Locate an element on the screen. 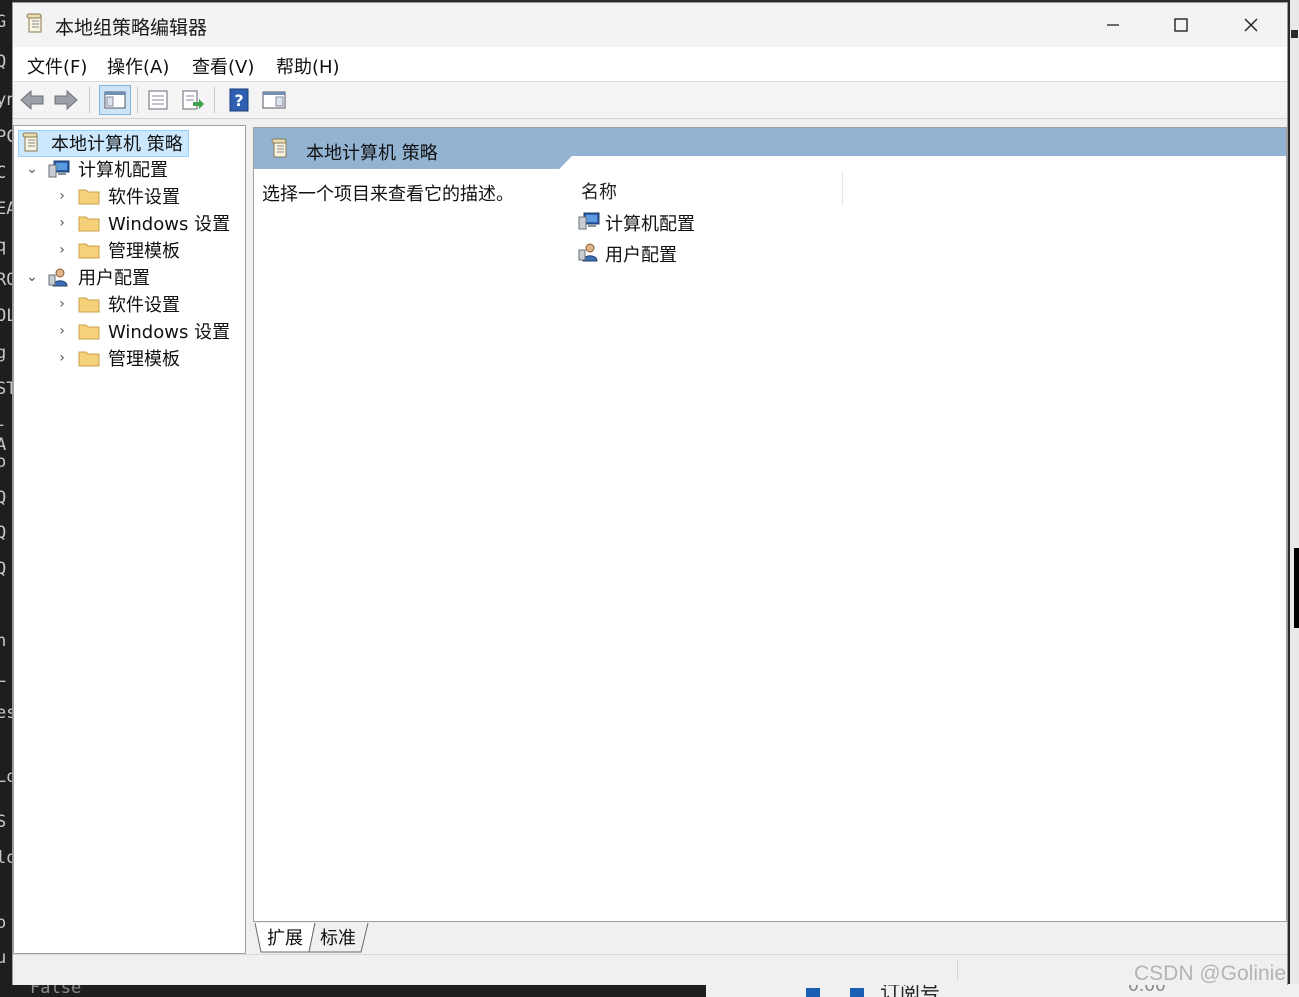 This screenshot has width=1299, height=997. forward-arrow-icon is located at coordinates (66, 100).